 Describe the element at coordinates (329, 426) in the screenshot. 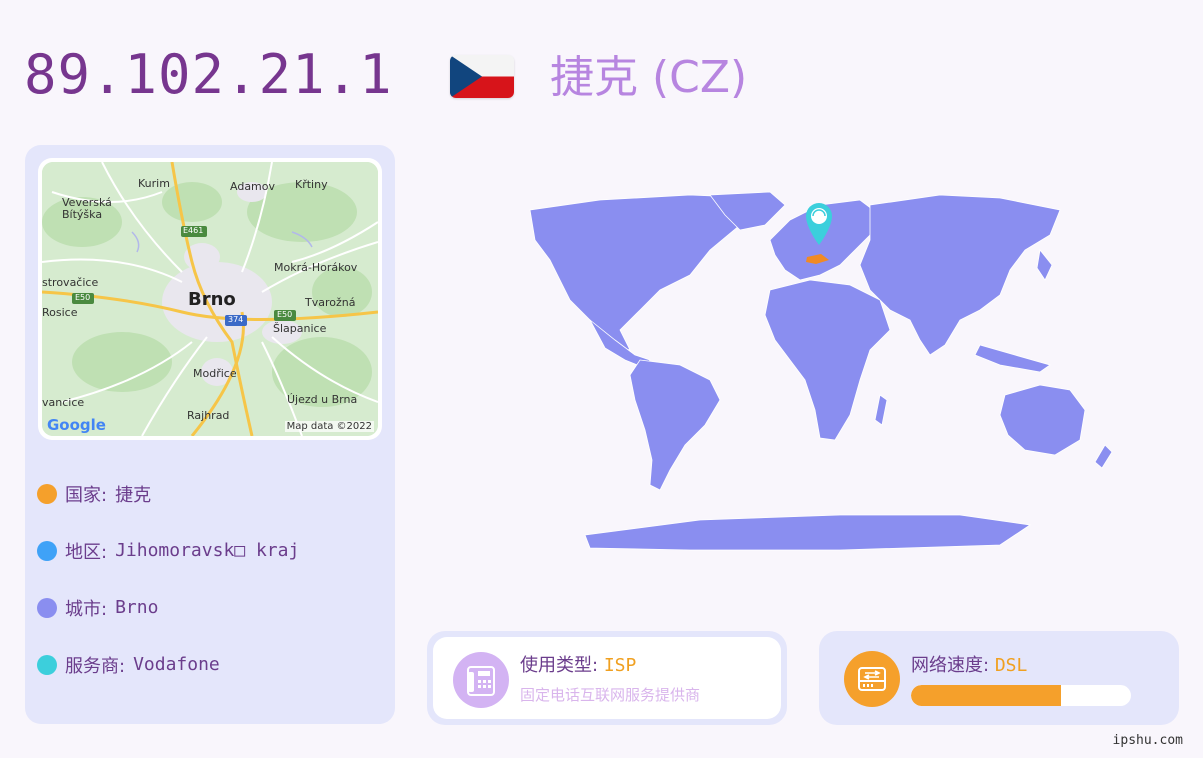

I see `map-attribution: Map data ©2022` at that location.